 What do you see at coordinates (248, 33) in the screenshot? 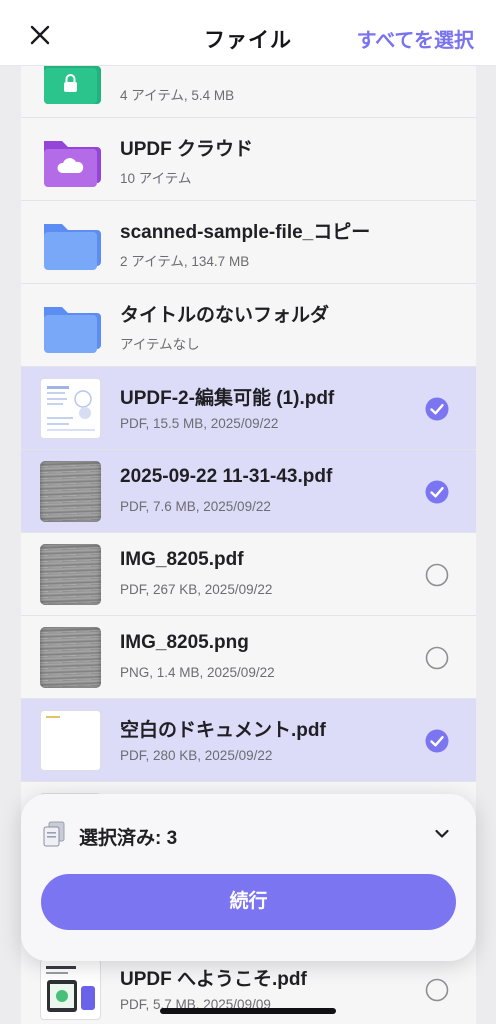
I see `top-bar: ファイル すべてを選択` at bounding box center [248, 33].